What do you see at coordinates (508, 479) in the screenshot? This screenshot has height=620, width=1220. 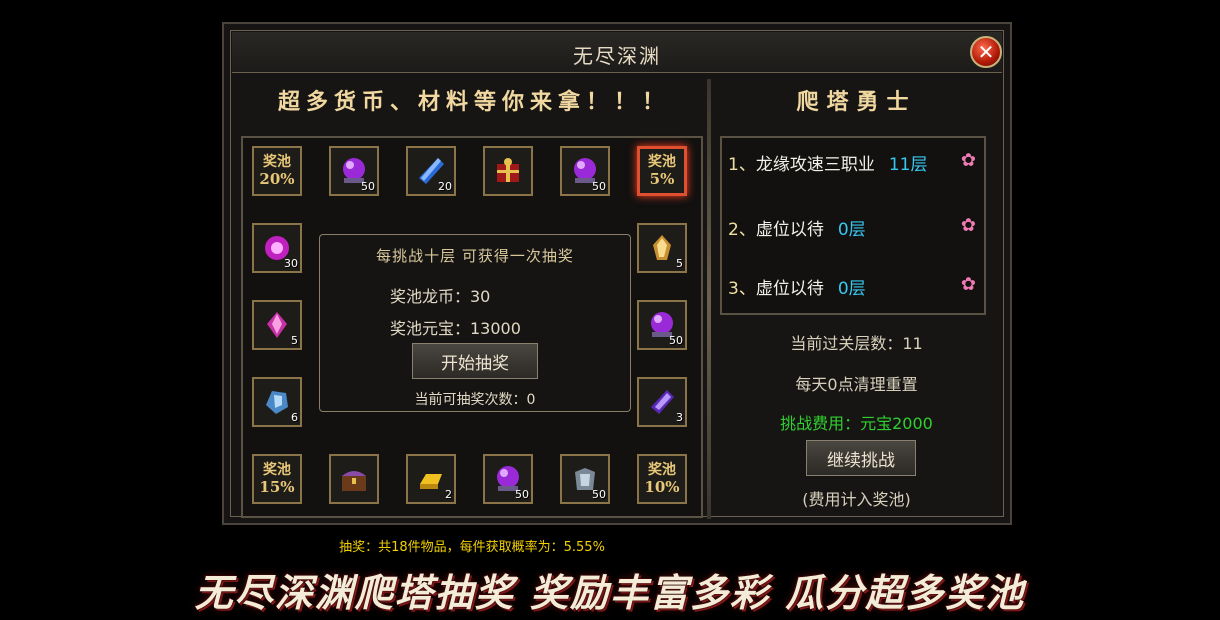 I see `item-slot-purple-orb-4: 50` at bounding box center [508, 479].